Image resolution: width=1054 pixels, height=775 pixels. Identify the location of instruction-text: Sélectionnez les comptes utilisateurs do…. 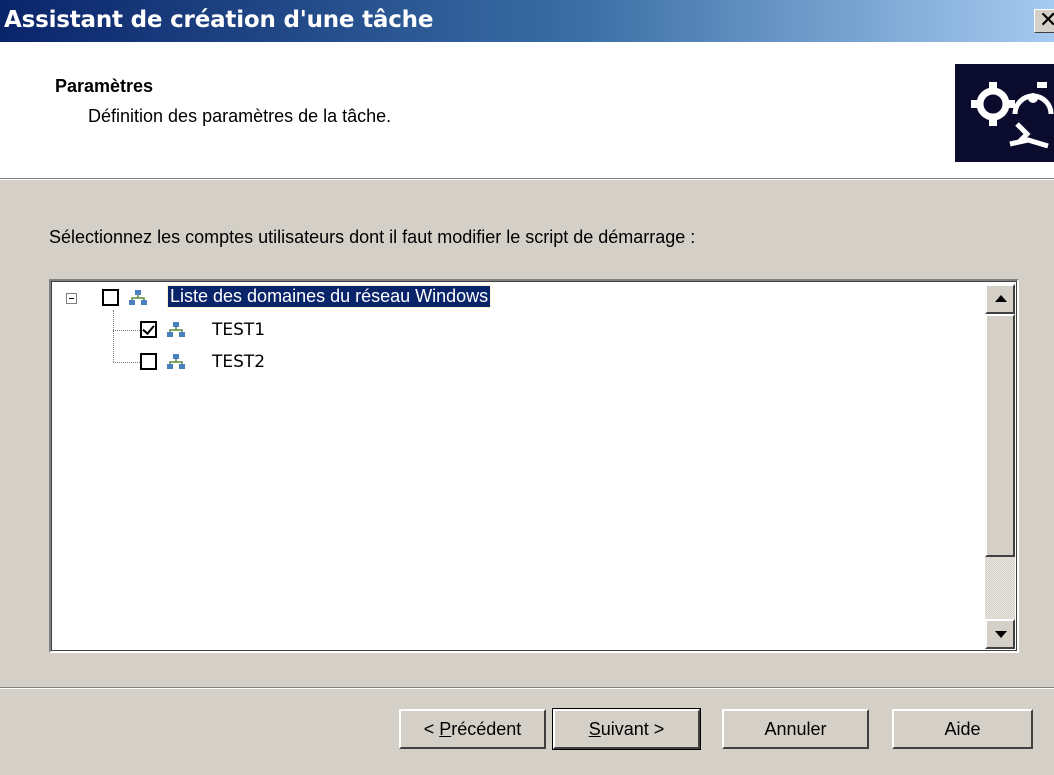
(372, 237).